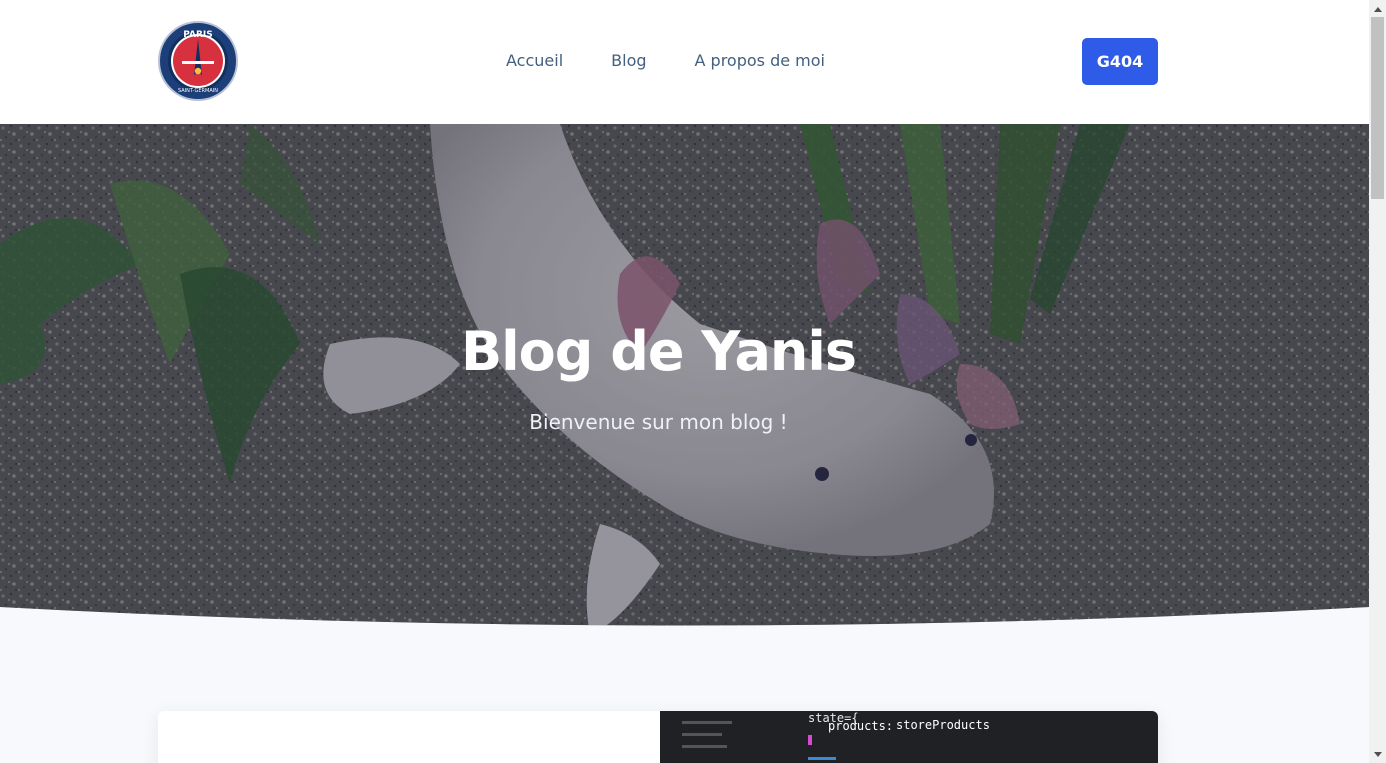 This screenshot has height=763, width=1386. Describe the element at coordinates (665, 61) in the screenshot. I see `main-nav: Accueil Blog A propos de moi` at that location.